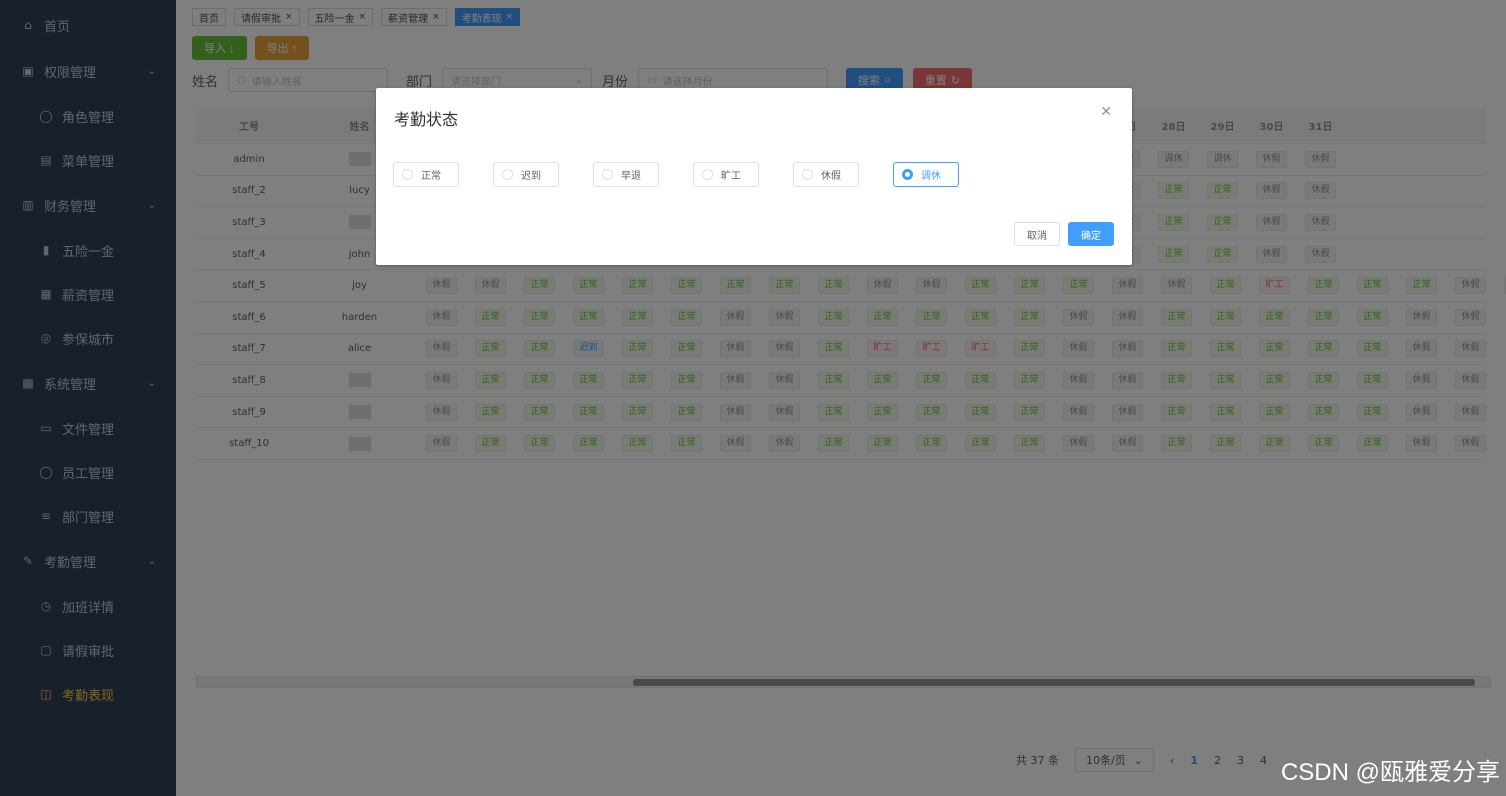 This screenshot has width=1506, height=796. I want to click on cancel-button: 取消, so click(1037, 234).